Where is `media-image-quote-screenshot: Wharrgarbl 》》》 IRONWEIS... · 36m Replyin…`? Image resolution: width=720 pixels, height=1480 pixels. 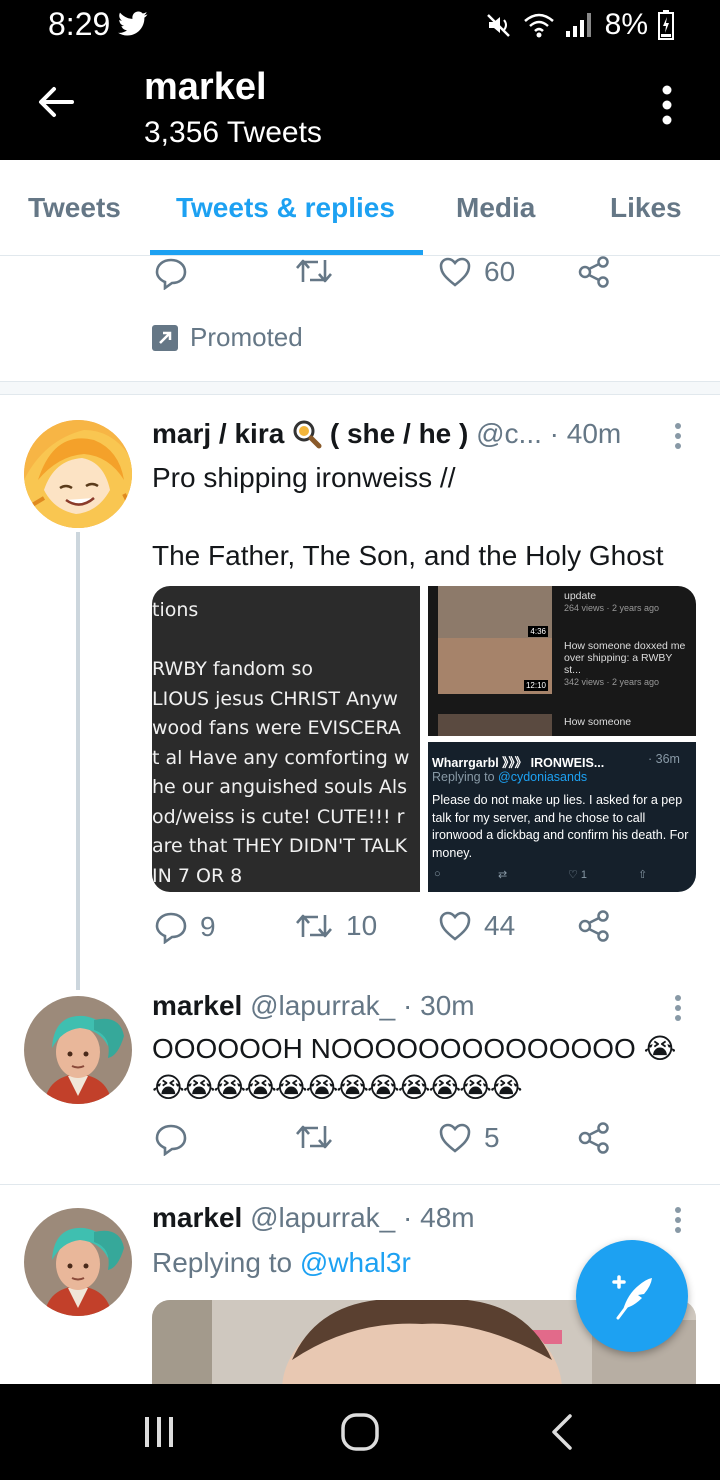 media-image-quote-screenshot: Wharrgarbl 》》》 IRONWEIS... · 36m Replyin… is located at coordinates (562, 817).